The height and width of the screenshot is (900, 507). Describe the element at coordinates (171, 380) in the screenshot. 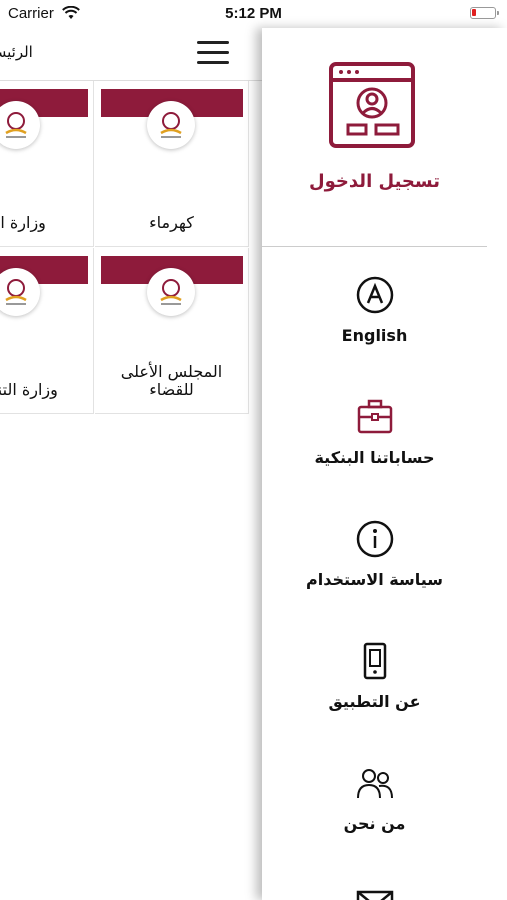

I see `tile-name: المجلس الأعلى للقضاء` at that location.